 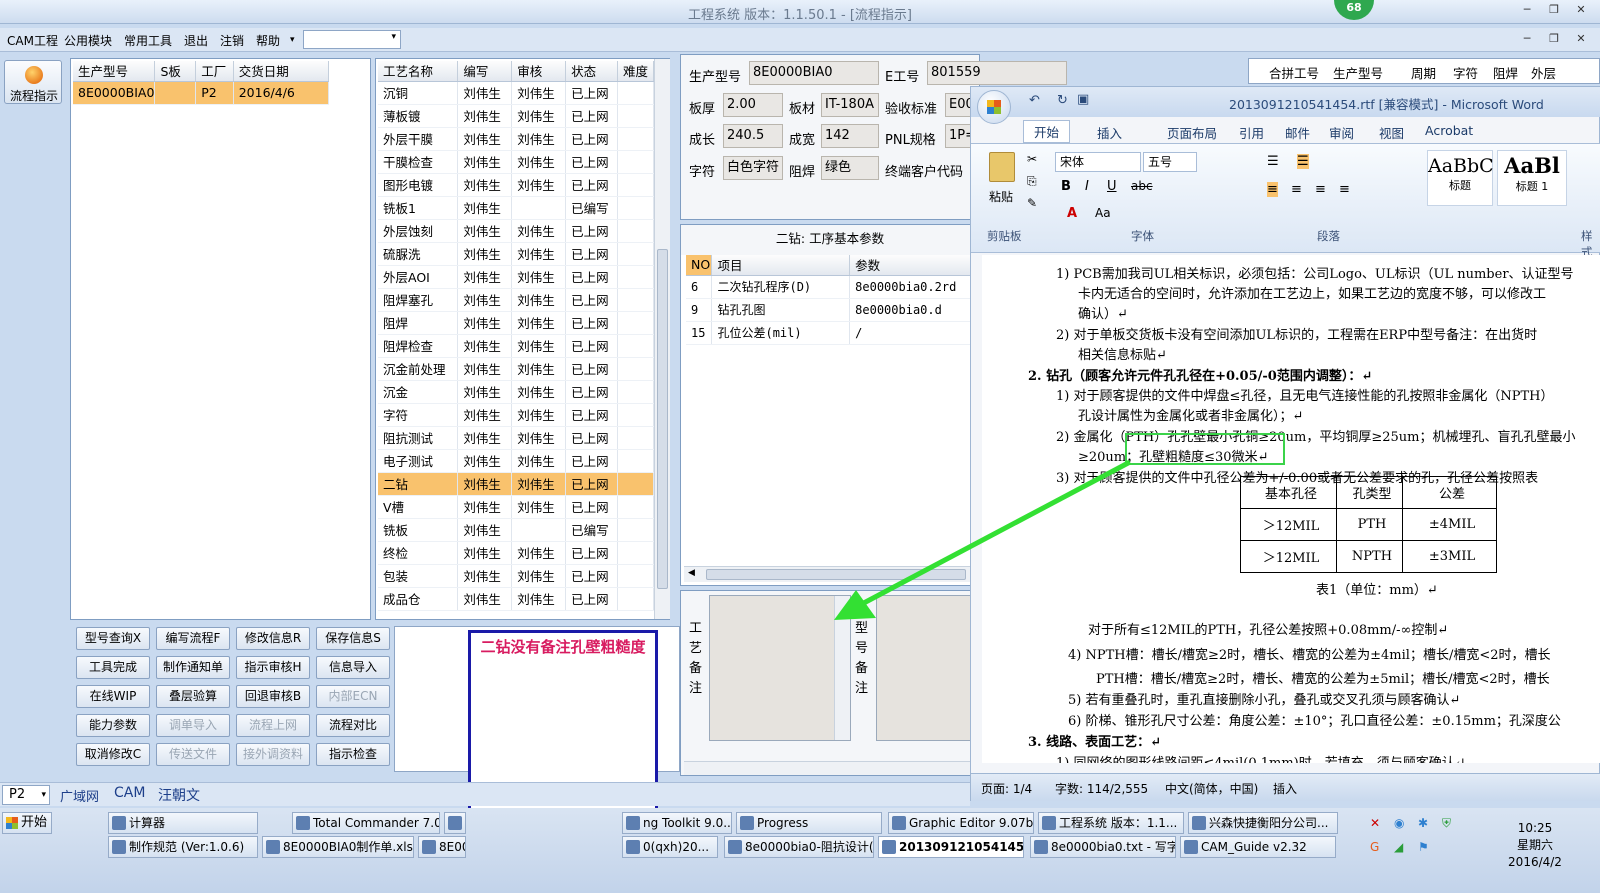 I want to click on cell: 外层干膜, so click(x=418, y=139).